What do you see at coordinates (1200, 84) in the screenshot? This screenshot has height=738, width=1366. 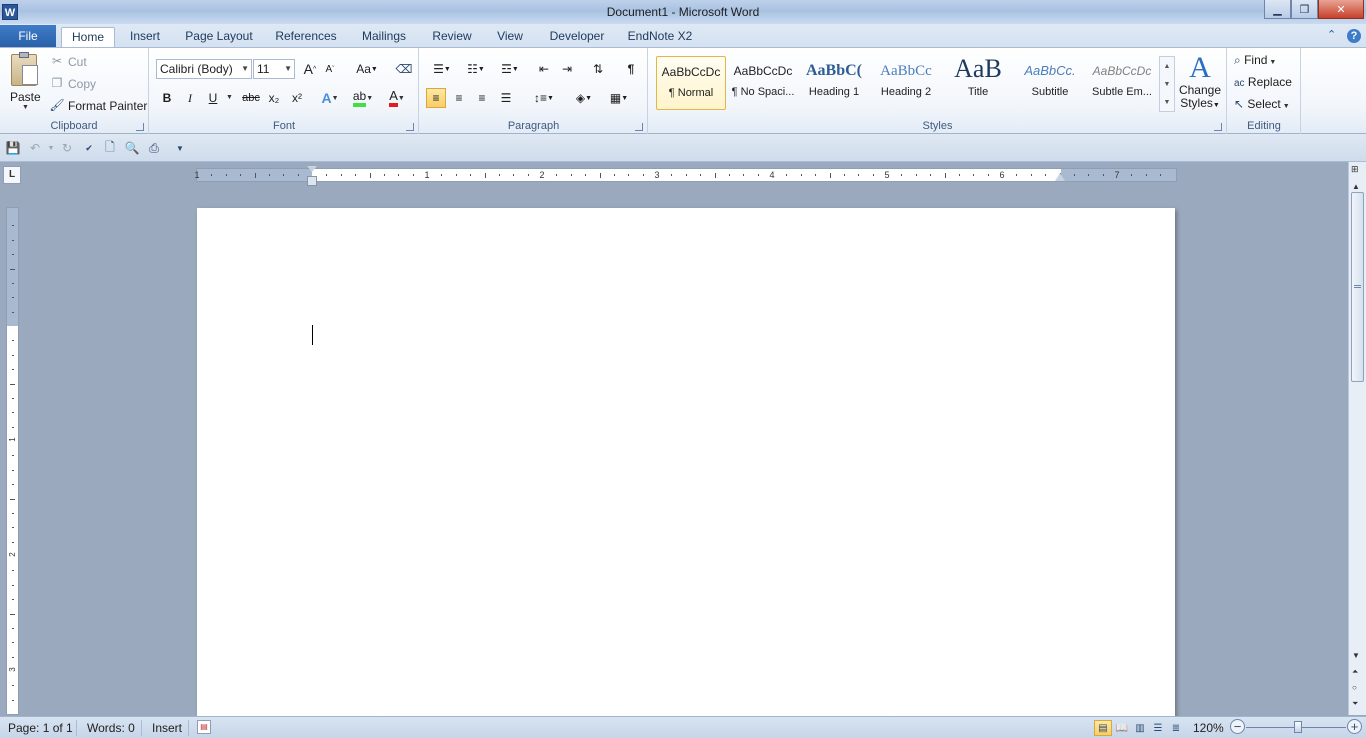 I see `change-styles-button: A Change Styles▼` at bounding box center [1200, 84].